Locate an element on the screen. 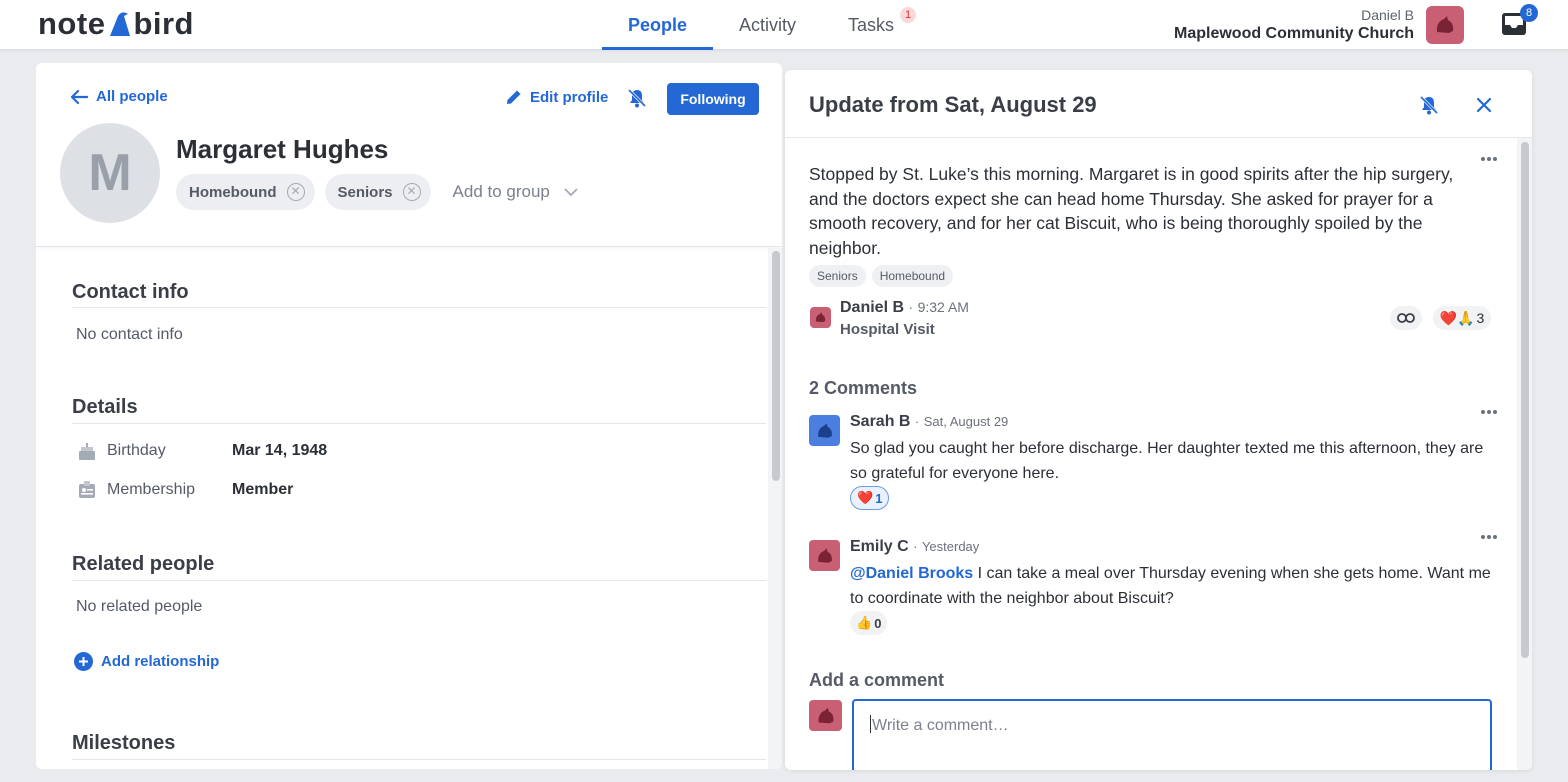 The height and width of the screenshot is (782, 1568). link-icon is located at coordinates (1406, 318).